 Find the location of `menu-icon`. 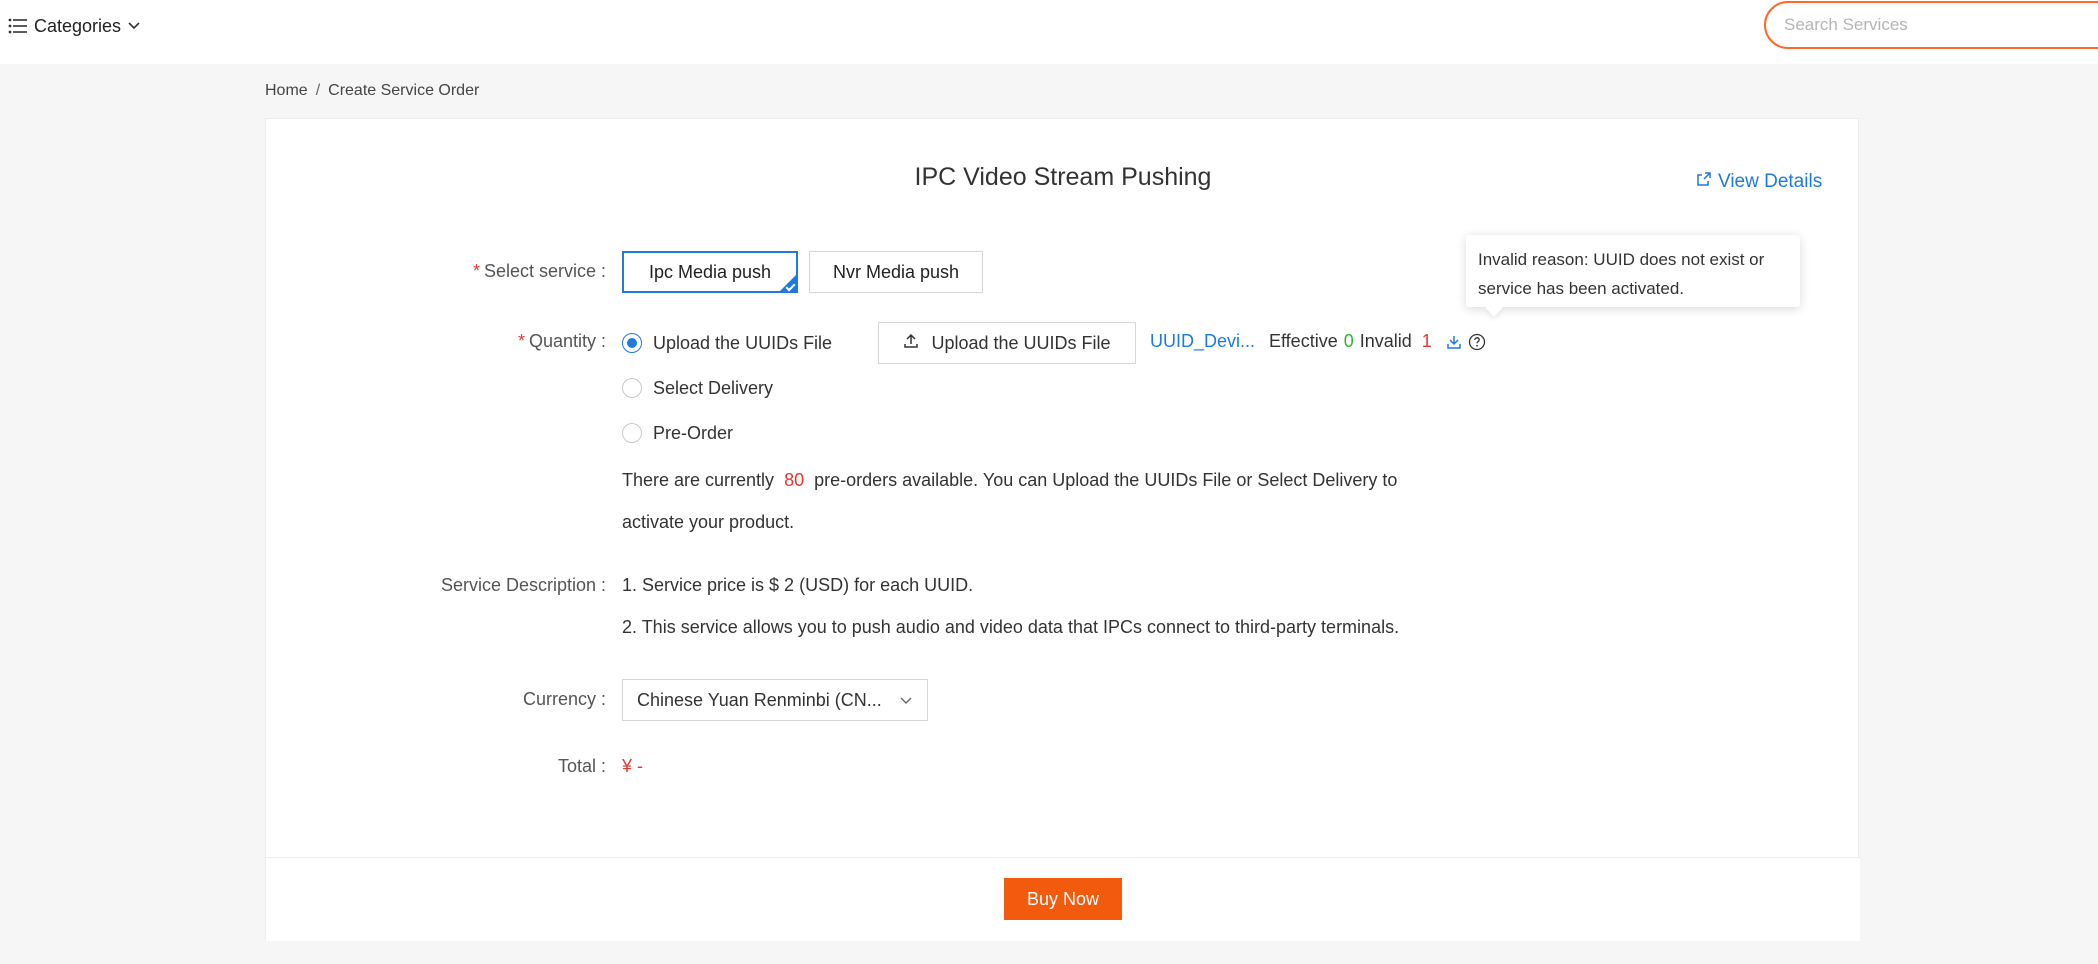

menu-icon is located at coordinates (18, 26).